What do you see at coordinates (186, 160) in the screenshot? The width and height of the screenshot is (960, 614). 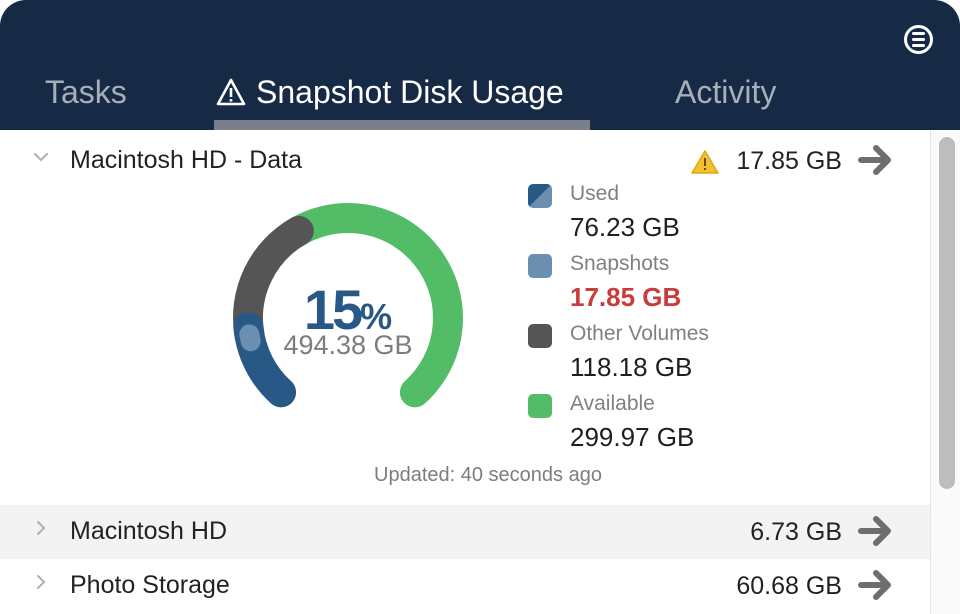 I see `volume-name: Macintosh HD - Data` at bounding box center [186, 160].